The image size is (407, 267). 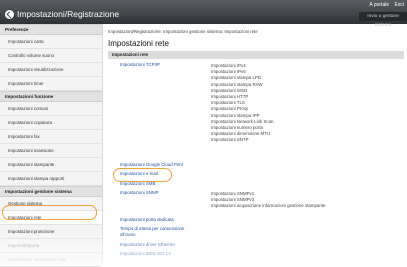 What do you see at coordinates (242, 121) in the screenshot?
I see `list-item: Impostazioni Network Link Scan` at bounding box center [242, 121].